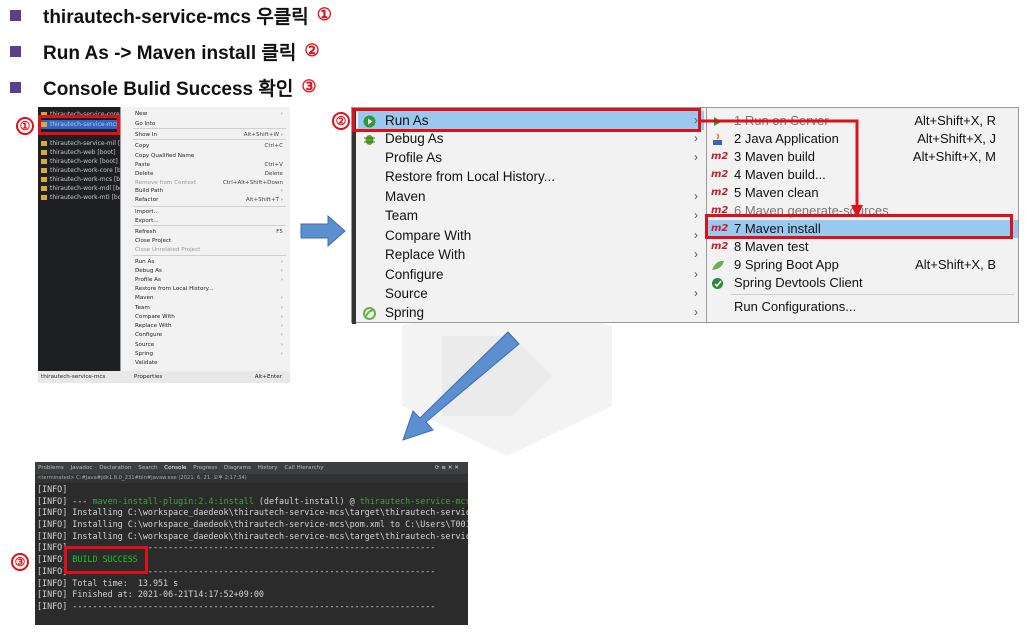 This screenshot has width=1028, height=639. Describe the element at coordinates (147, 200) in the screenshot. I see `menu-item-label: Refactor` at that location.